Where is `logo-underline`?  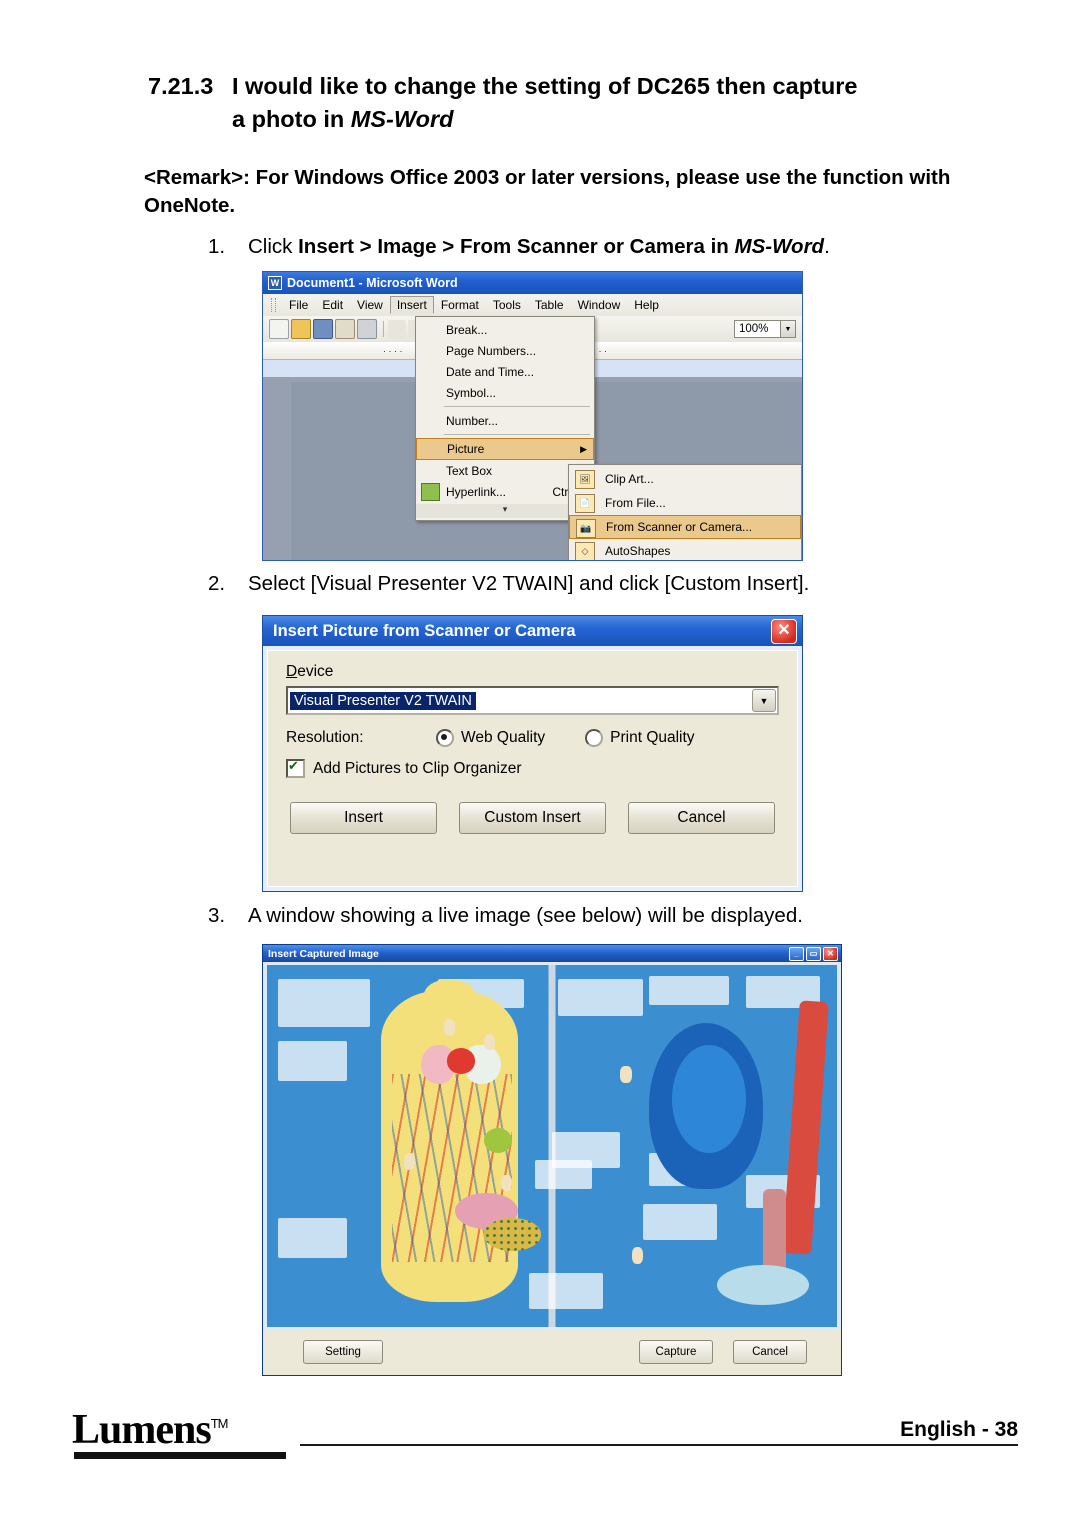 logo-underline is located at coordinates (180, 1455).